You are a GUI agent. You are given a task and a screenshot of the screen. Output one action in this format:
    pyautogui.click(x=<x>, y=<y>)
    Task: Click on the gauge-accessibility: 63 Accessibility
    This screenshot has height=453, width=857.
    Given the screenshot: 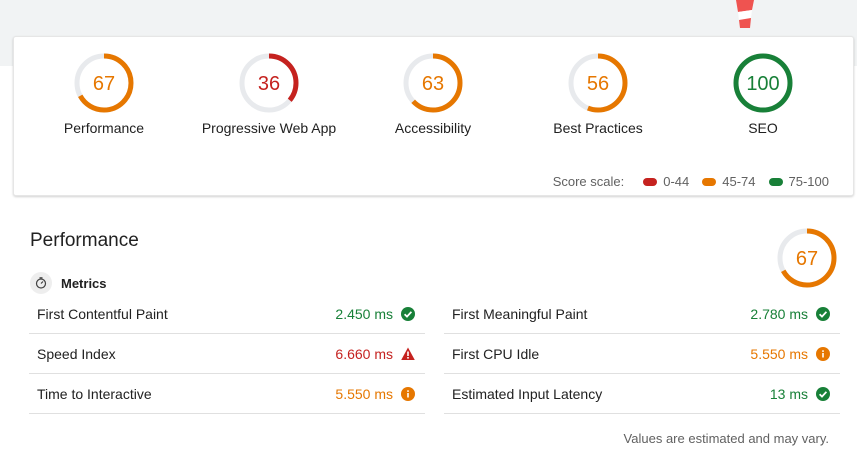 What is the action you would take?
    pyautogui.click(x=433, y=94)
    